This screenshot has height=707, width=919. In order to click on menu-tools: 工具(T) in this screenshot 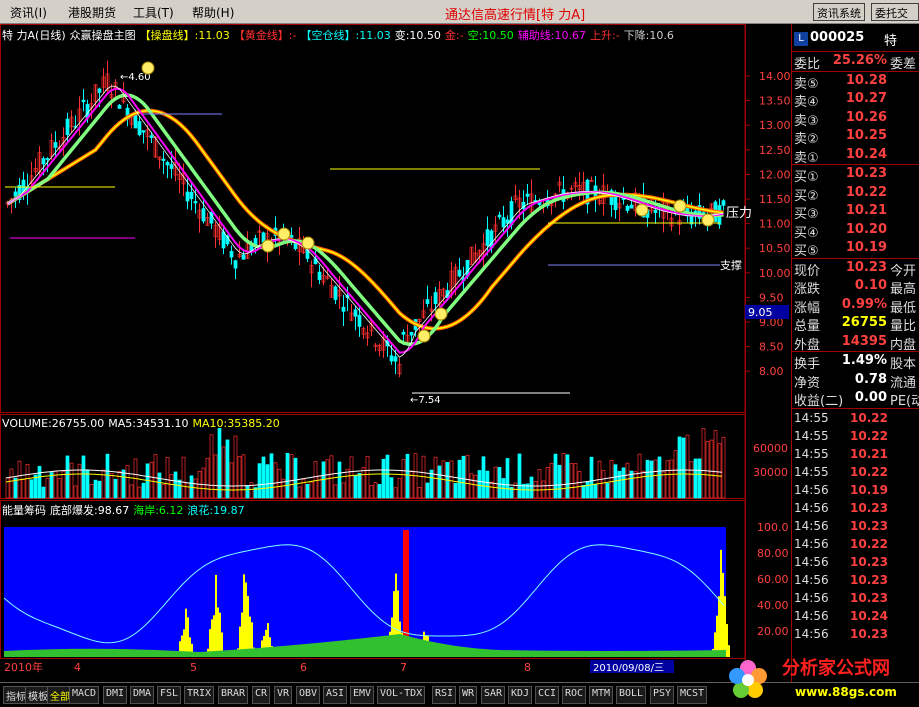, I will do `click(153, 12)`.